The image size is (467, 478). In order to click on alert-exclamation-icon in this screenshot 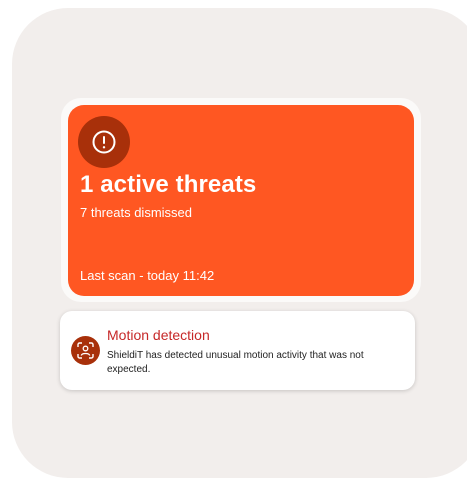, I will do `click(104, 142)`.